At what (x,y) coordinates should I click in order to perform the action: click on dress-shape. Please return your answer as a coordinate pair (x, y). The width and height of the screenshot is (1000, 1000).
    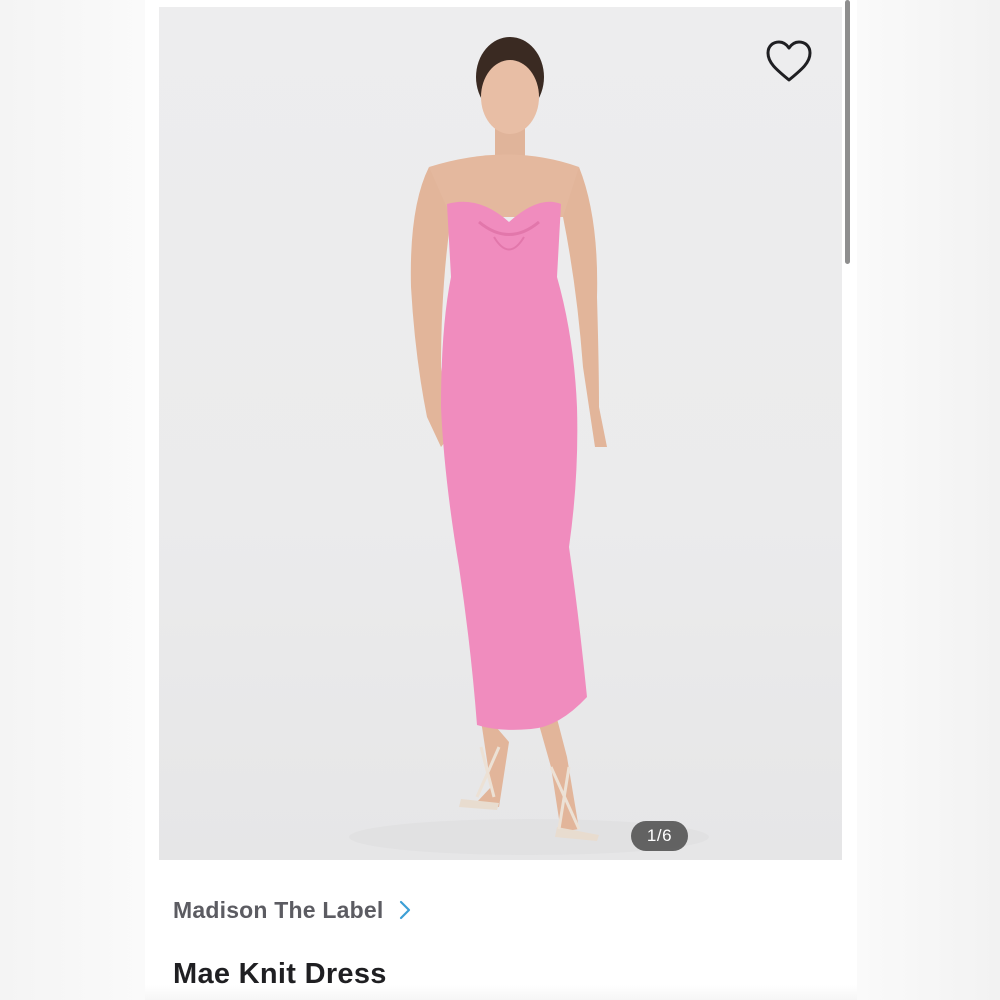
    Looking at the image, I should click on (514, 465).